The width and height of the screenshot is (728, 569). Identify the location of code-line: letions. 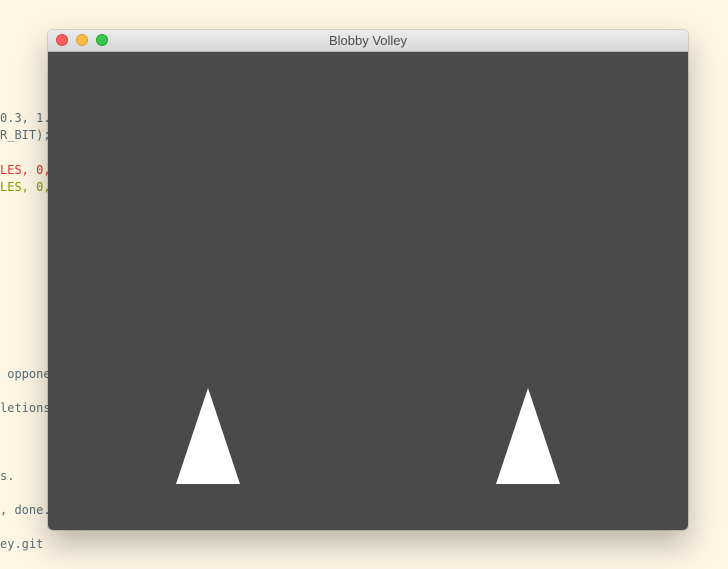
(25, 408).